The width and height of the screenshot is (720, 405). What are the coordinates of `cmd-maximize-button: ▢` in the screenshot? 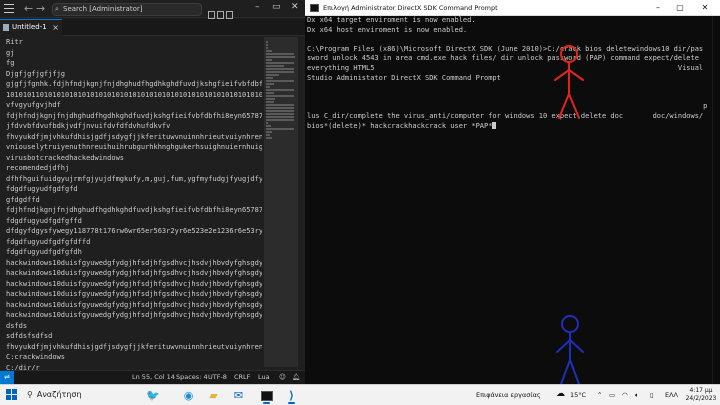 It's located at (680, 7).